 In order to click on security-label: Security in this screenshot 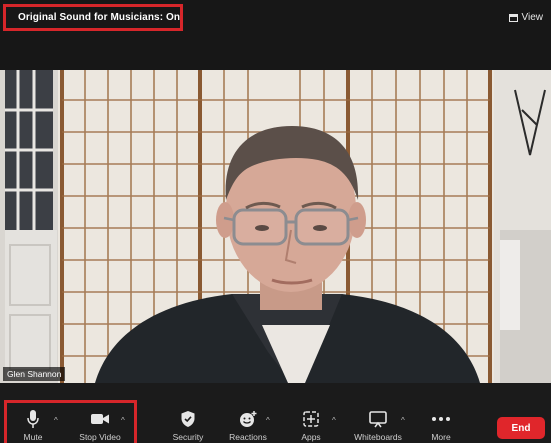, I will do `click(188, 437)`.